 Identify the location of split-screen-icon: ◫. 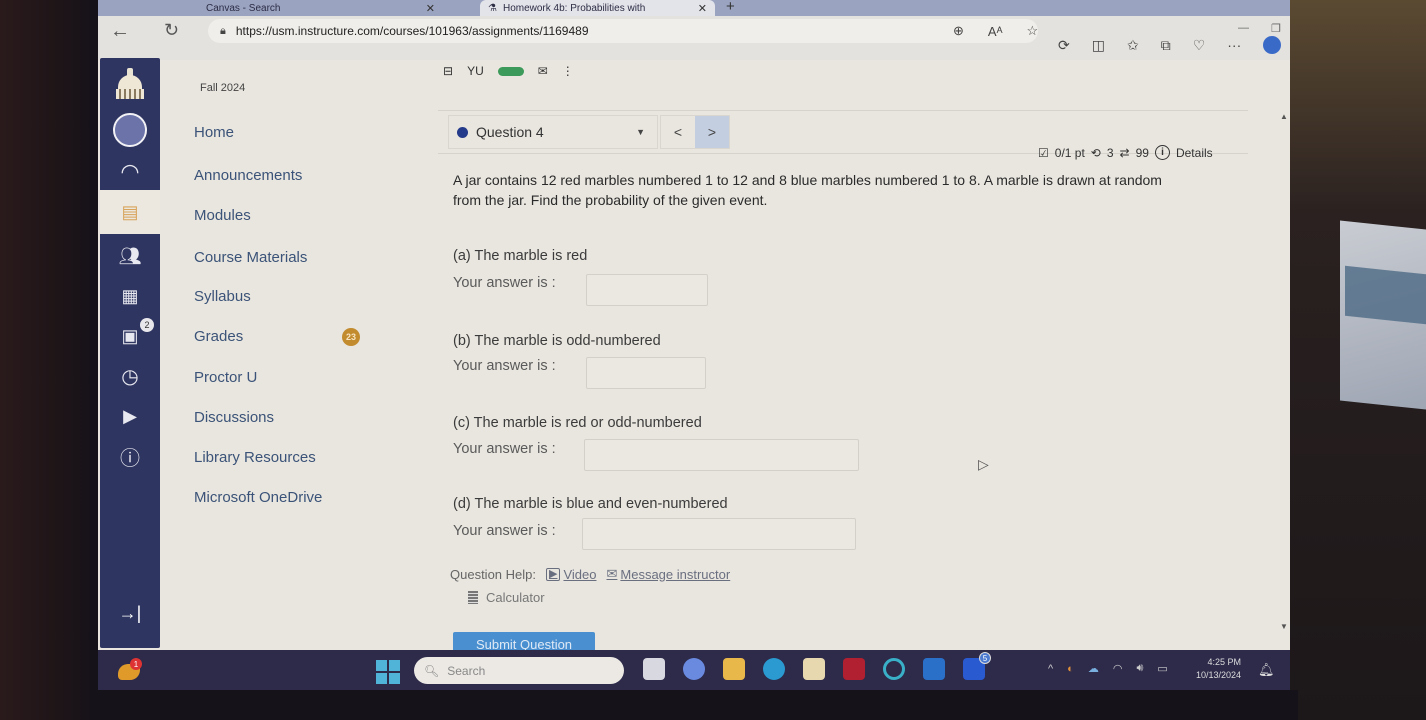
(1098, 45).